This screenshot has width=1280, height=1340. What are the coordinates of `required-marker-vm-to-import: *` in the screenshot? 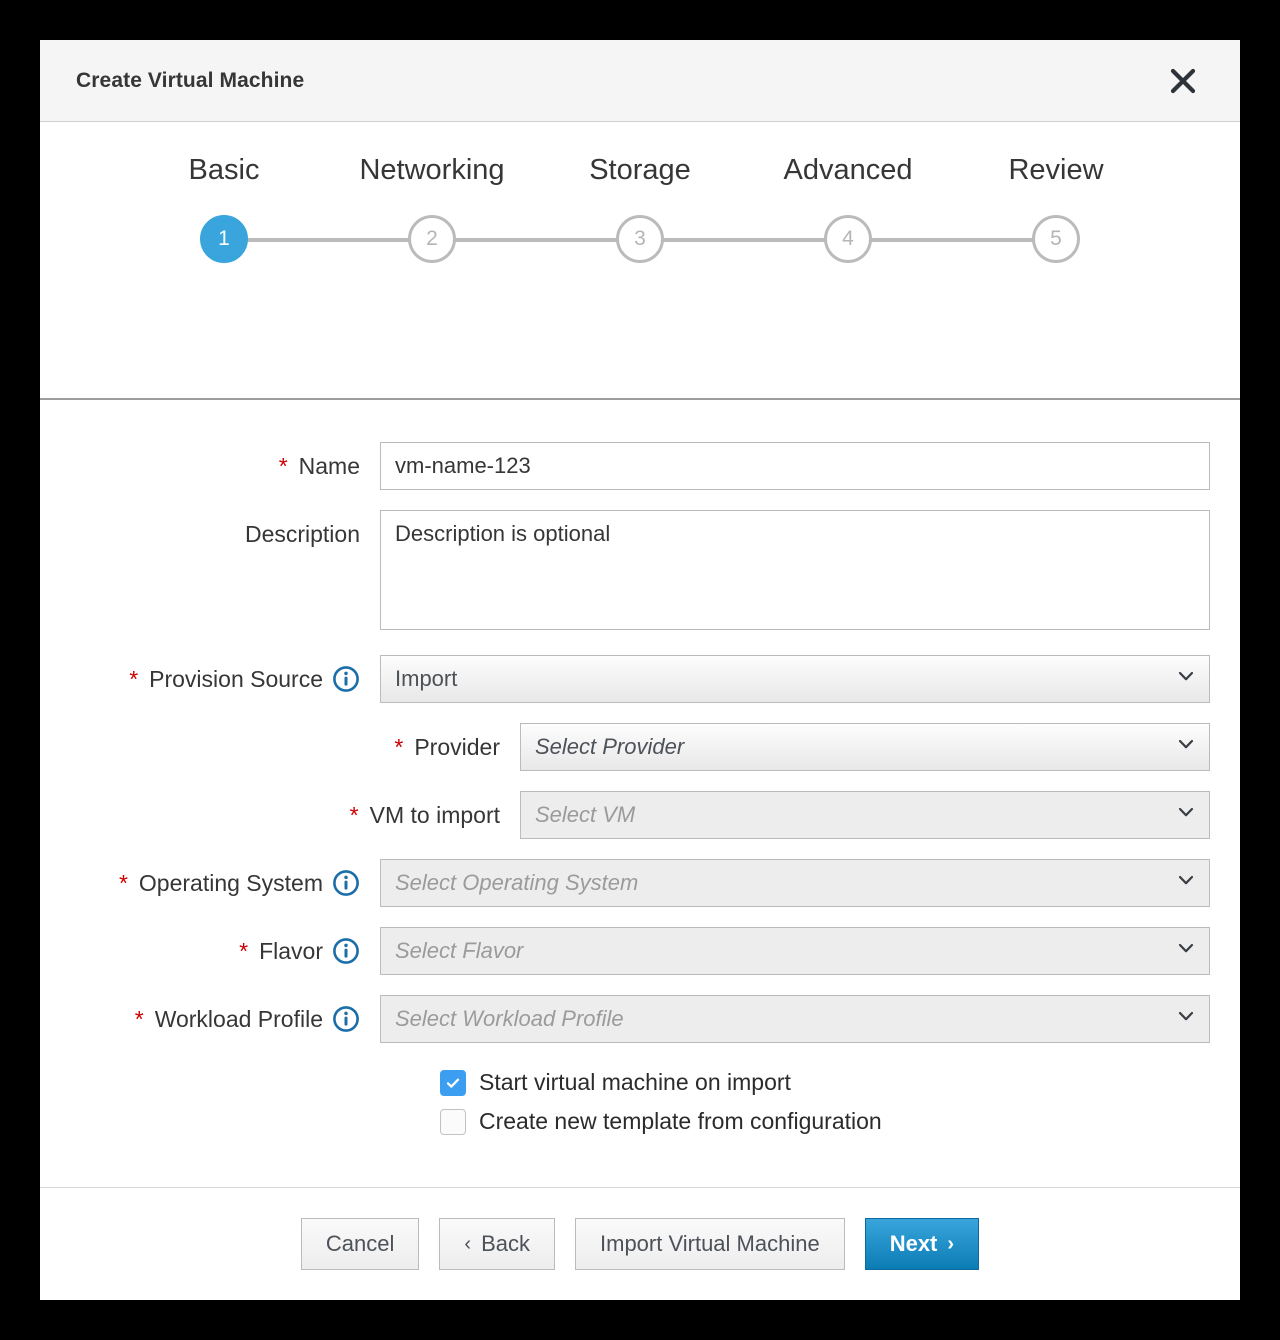 It's located at (354, 815).